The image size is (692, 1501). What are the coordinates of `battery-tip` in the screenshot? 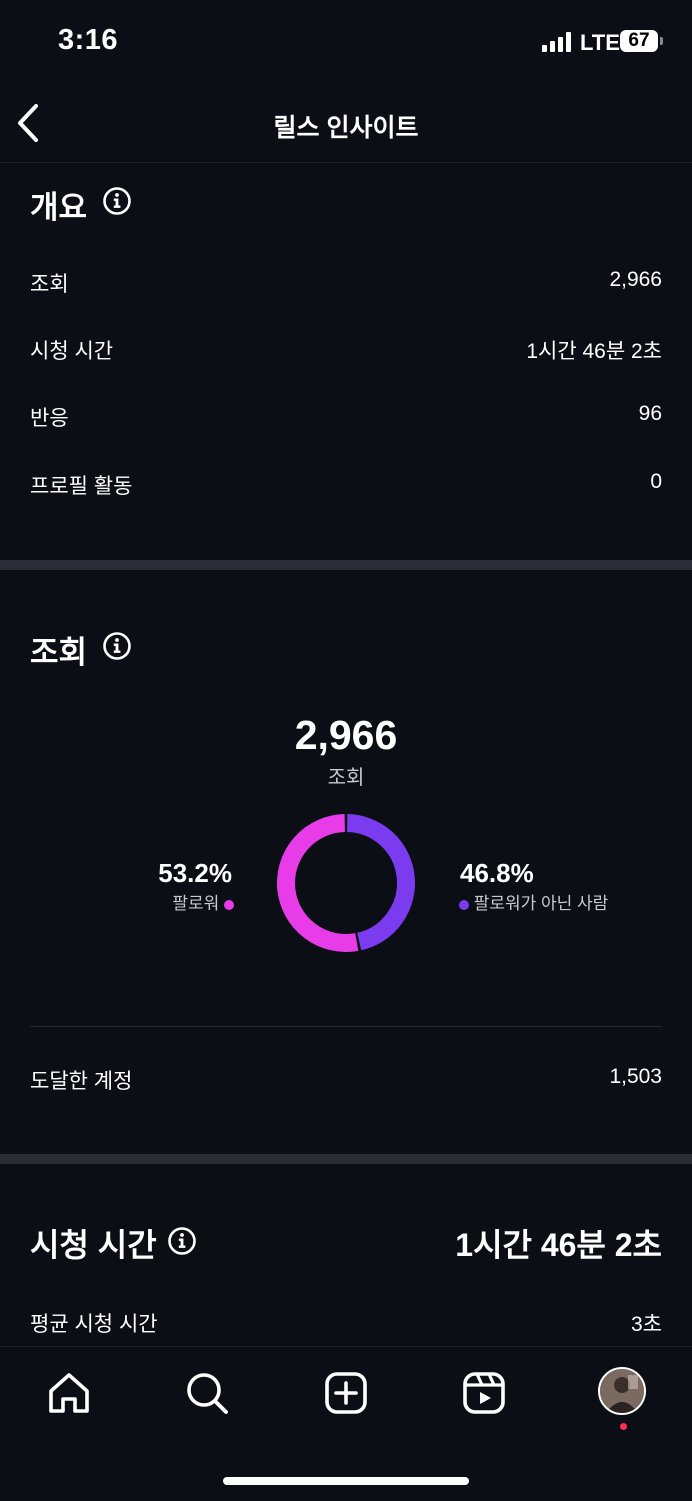 It's located at (661, 41).